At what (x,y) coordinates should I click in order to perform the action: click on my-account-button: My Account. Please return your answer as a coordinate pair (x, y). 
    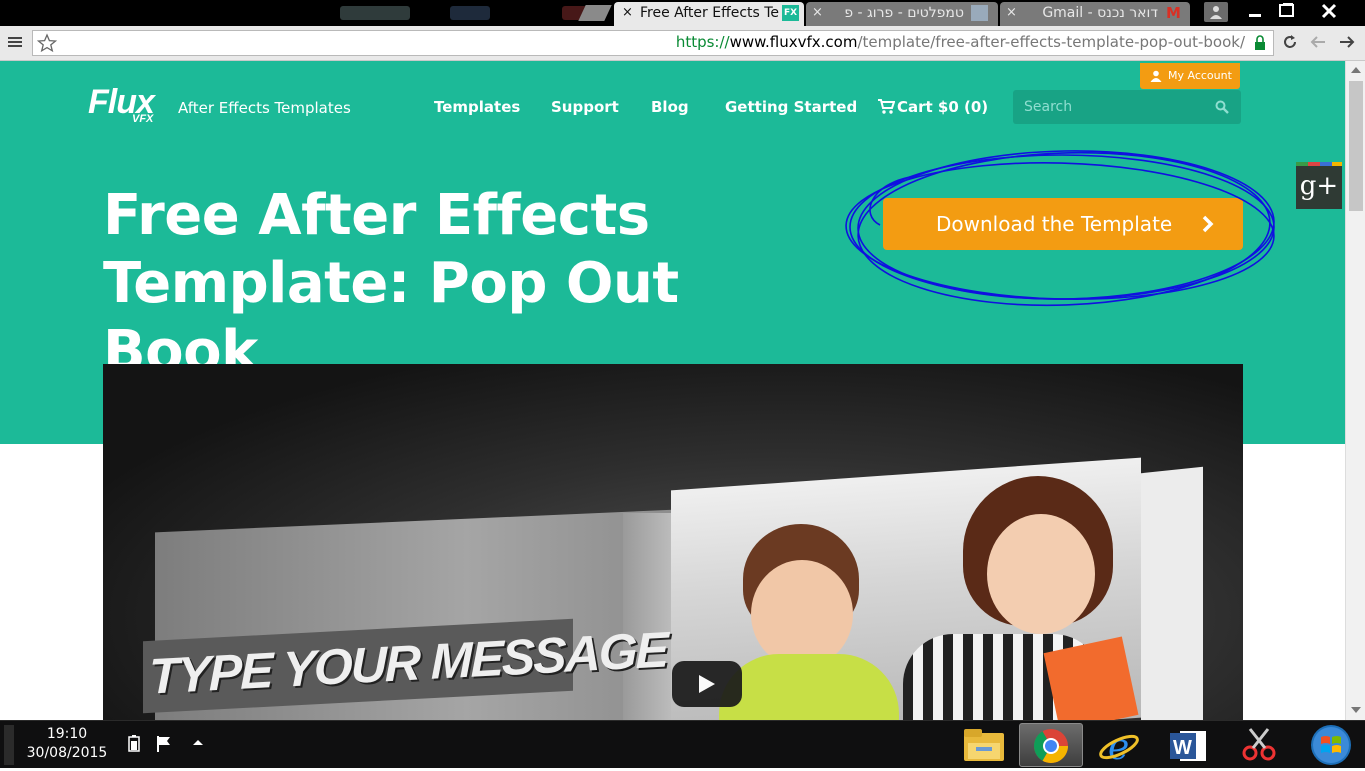
    Looking at the image, I should click on (1190, 76).